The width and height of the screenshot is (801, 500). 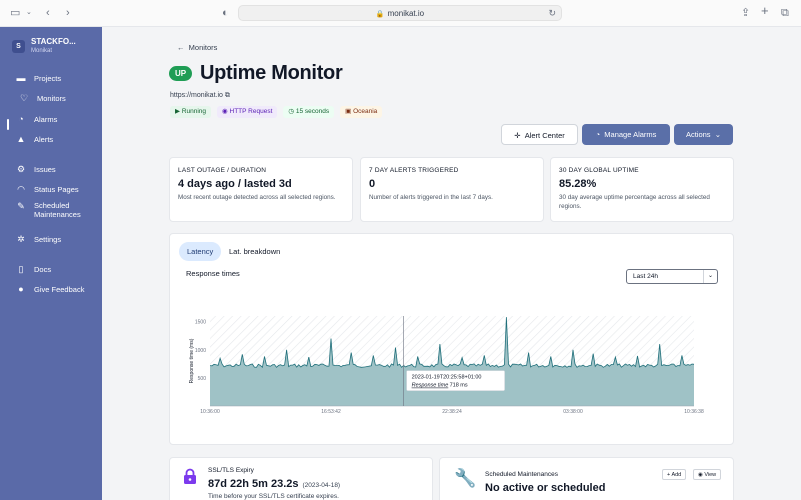 What do you see at coordinates (203, 47) in the screenshot?
I see `back-link-label: Monitors` at bounding box center [203, 47].